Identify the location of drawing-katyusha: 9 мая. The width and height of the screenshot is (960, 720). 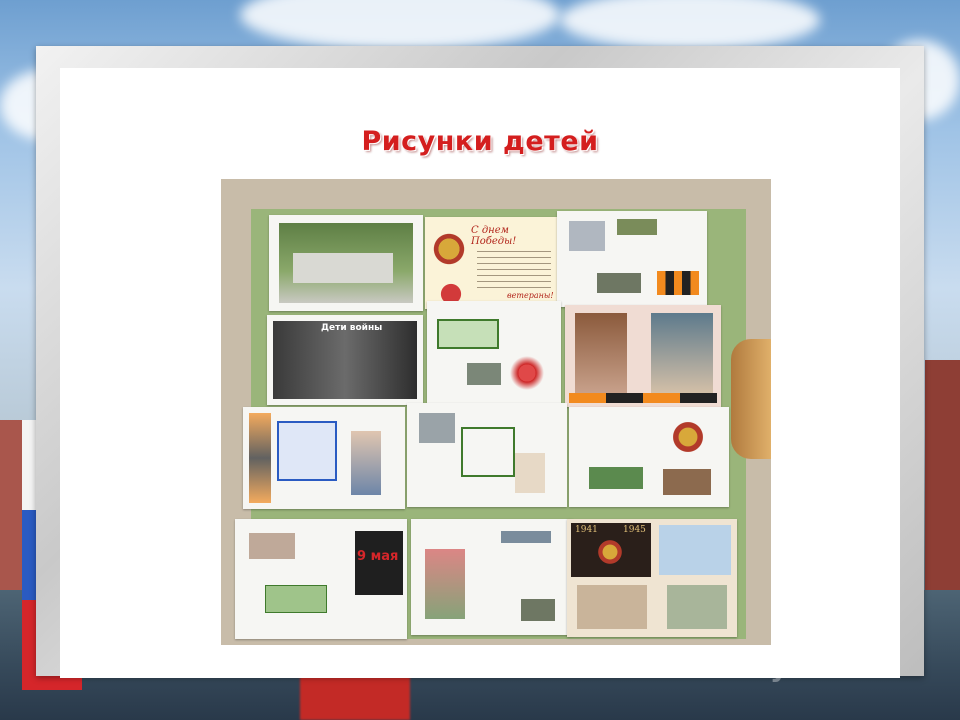
(321, 579).